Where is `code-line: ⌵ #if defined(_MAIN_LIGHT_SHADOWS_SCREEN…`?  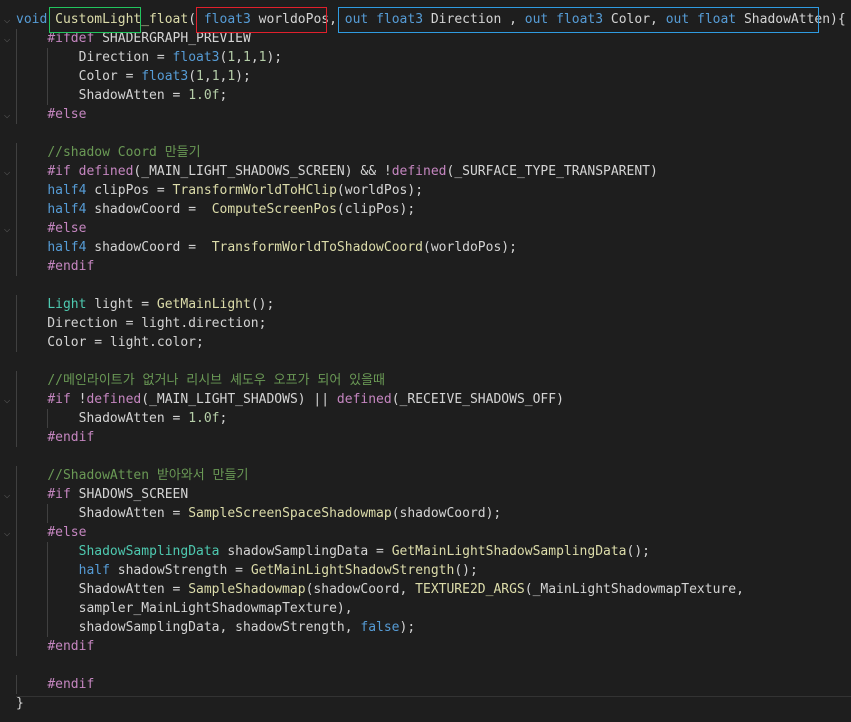
code-line: ⌵ #if defined(_MAIN_LIGHT_SHADOWS_SCREEN… is located at coordinates (425, 171).